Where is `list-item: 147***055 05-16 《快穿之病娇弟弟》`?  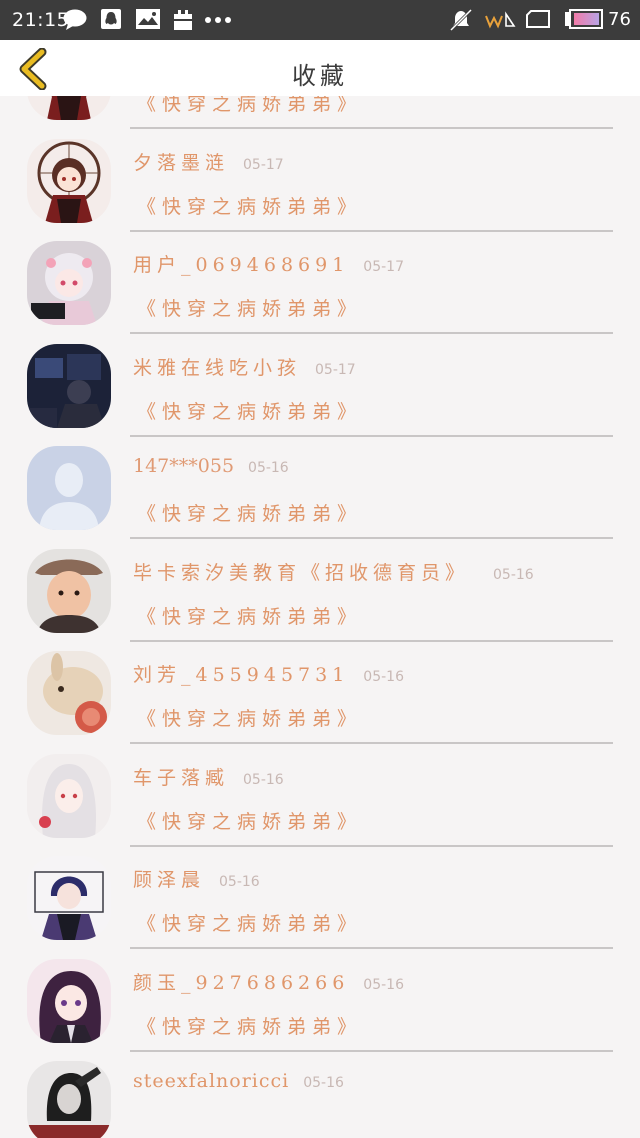
list-item: 147***055 05-16 《快穿之病娇弟弟》 is located at coordinates (320, 483).